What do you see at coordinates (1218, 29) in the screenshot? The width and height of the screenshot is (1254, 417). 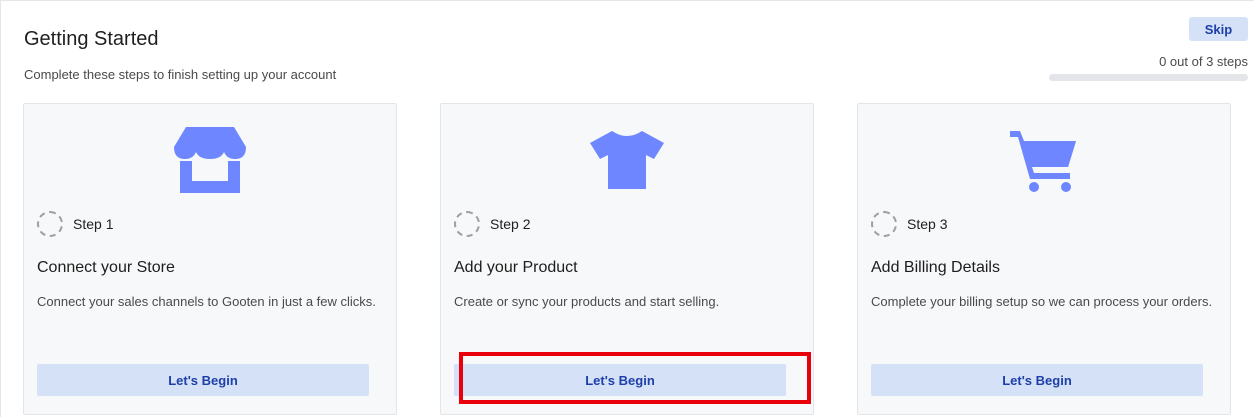 I see `skip-button: Skip` at bounding box center [1218, 29].